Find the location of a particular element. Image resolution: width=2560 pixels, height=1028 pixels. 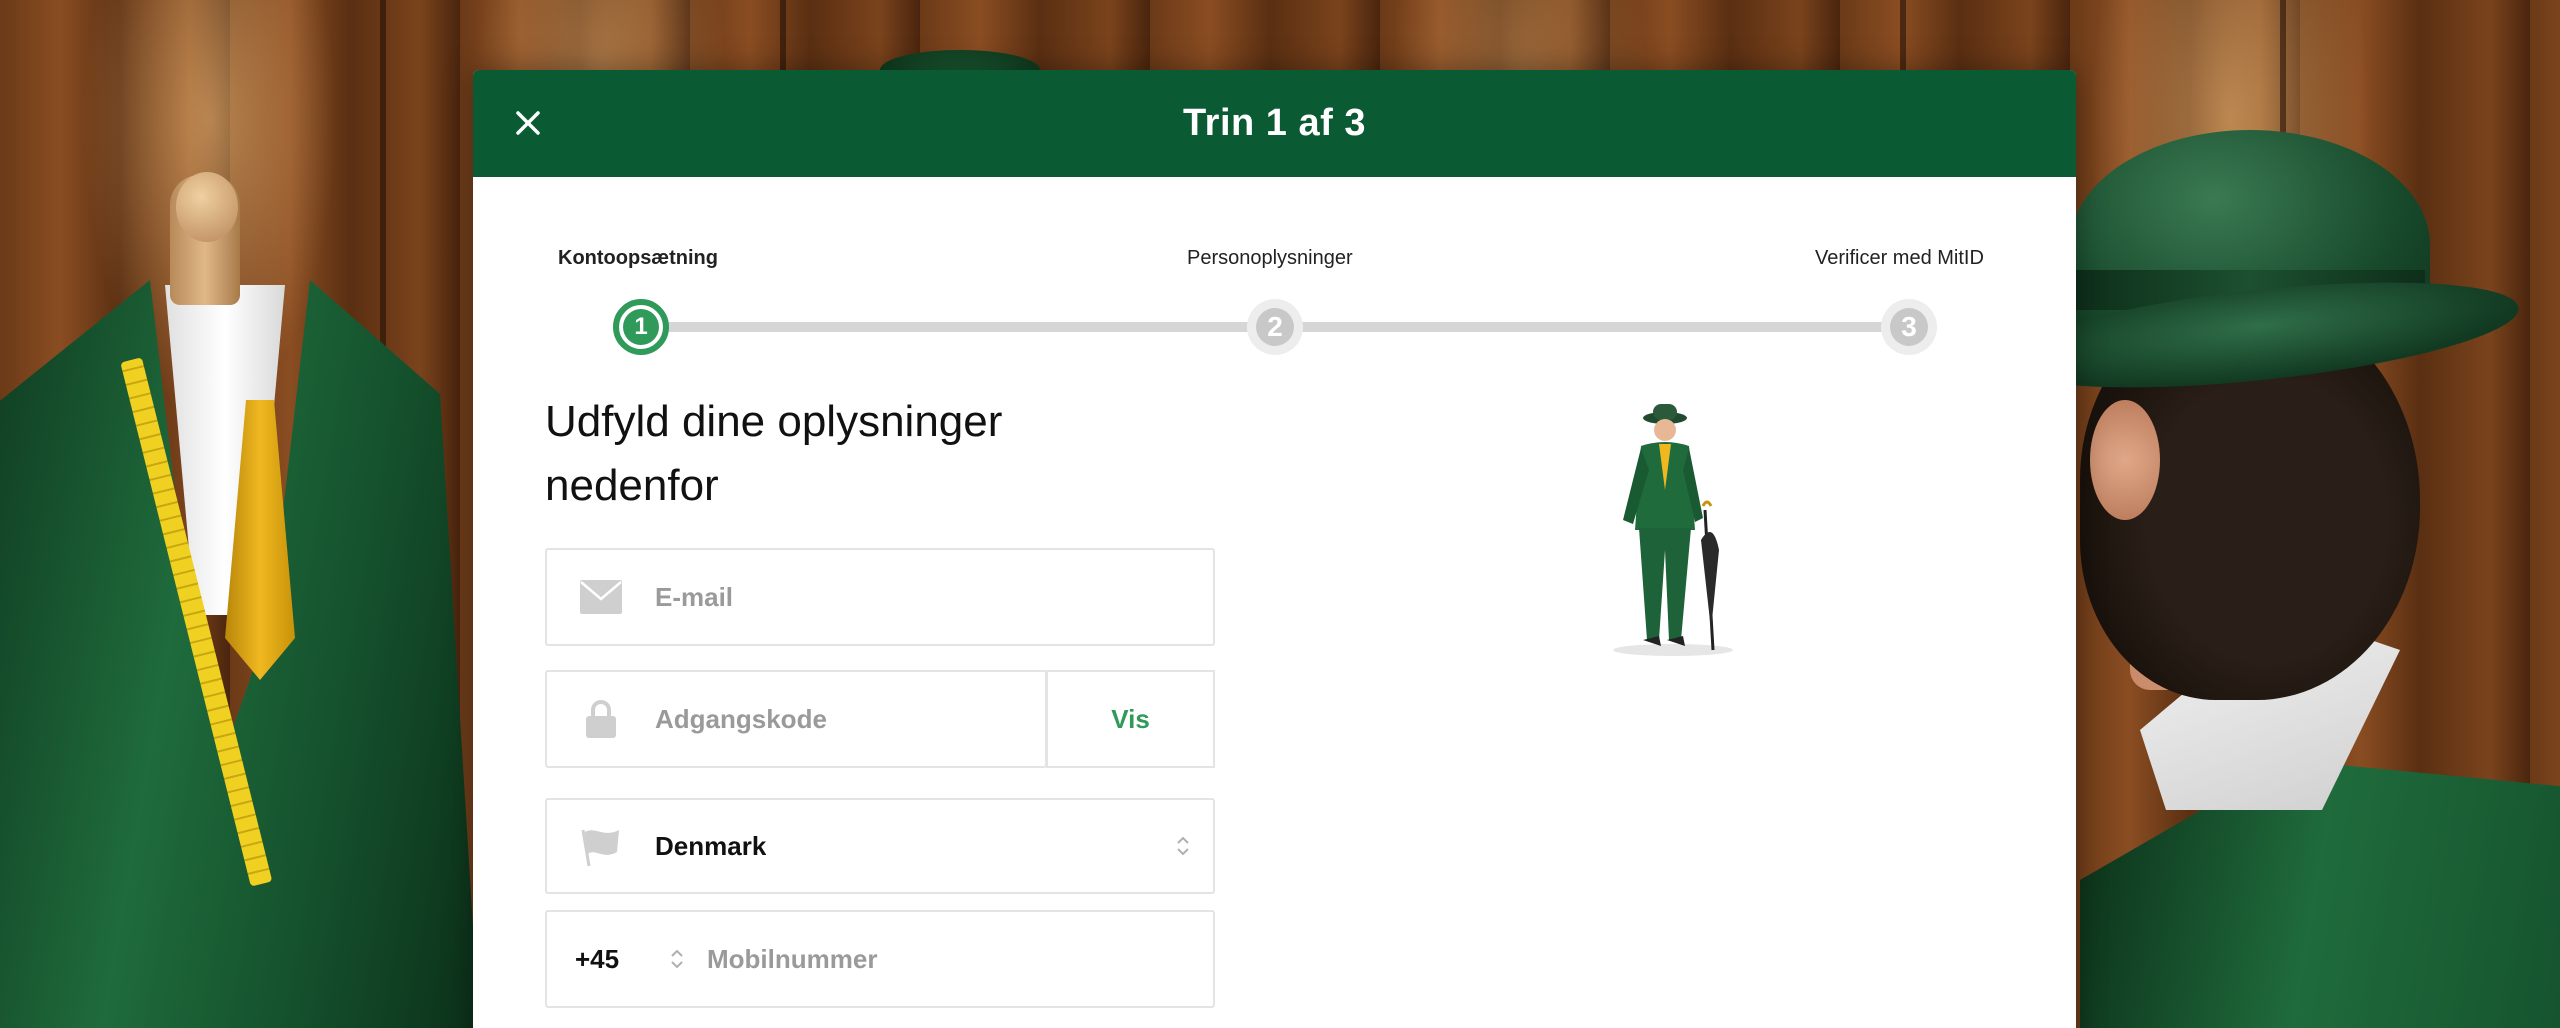

password-input is located at coordinates (850, 719).